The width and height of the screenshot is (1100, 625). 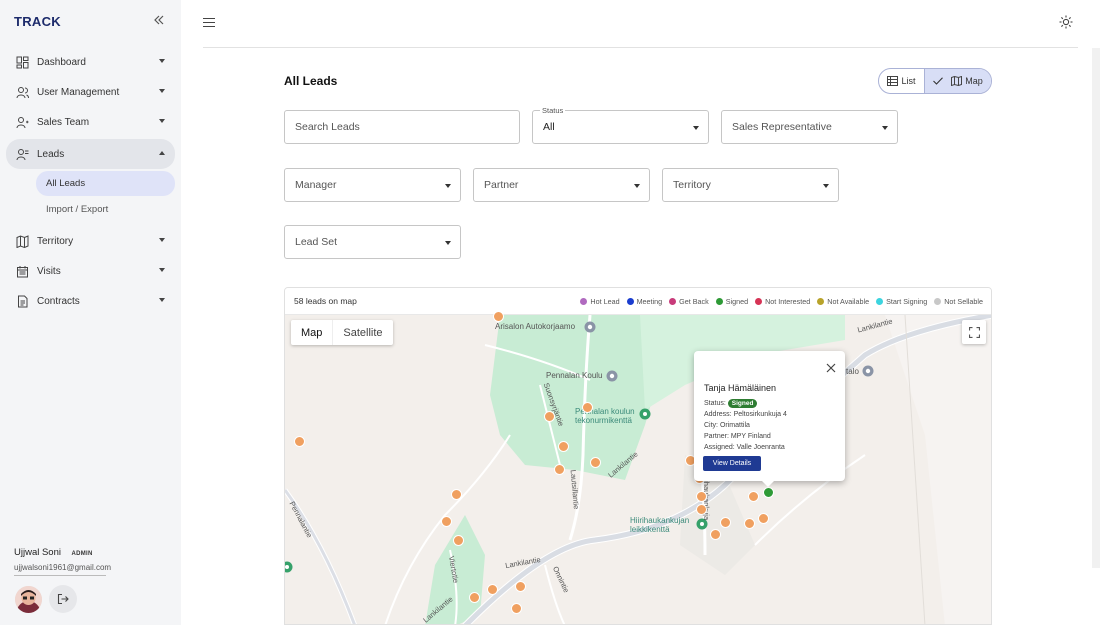 What do you see at coordinates (22, 122) in the screenshot?
I see `team-icon` at bounding box center [22, 122].